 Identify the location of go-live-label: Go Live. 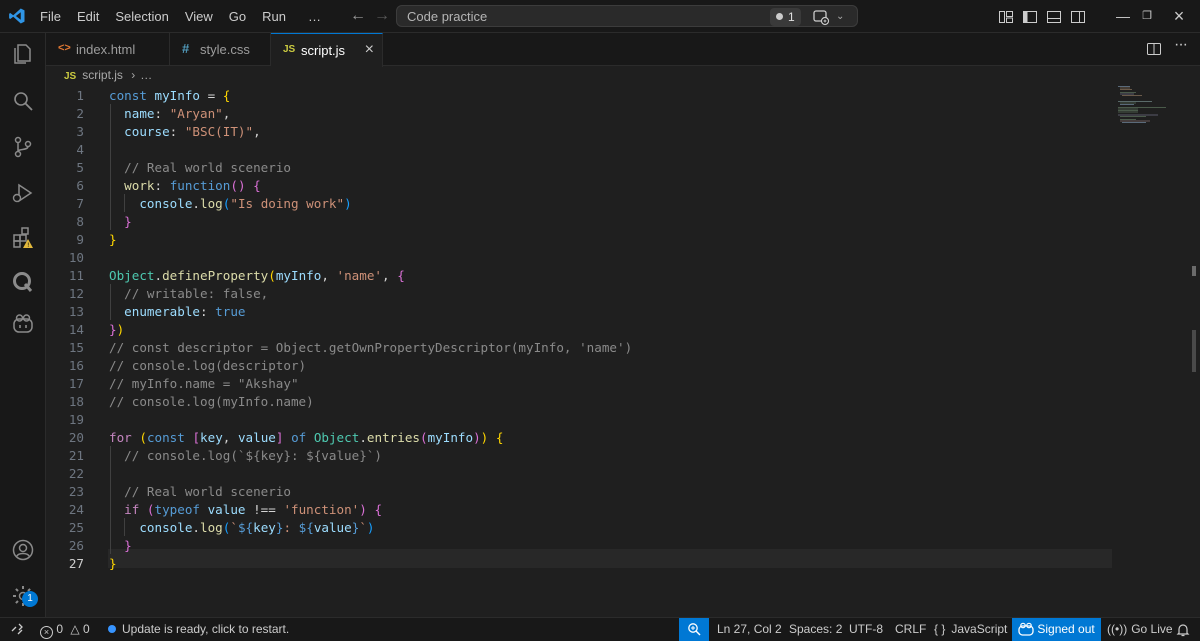
(1152, 629).